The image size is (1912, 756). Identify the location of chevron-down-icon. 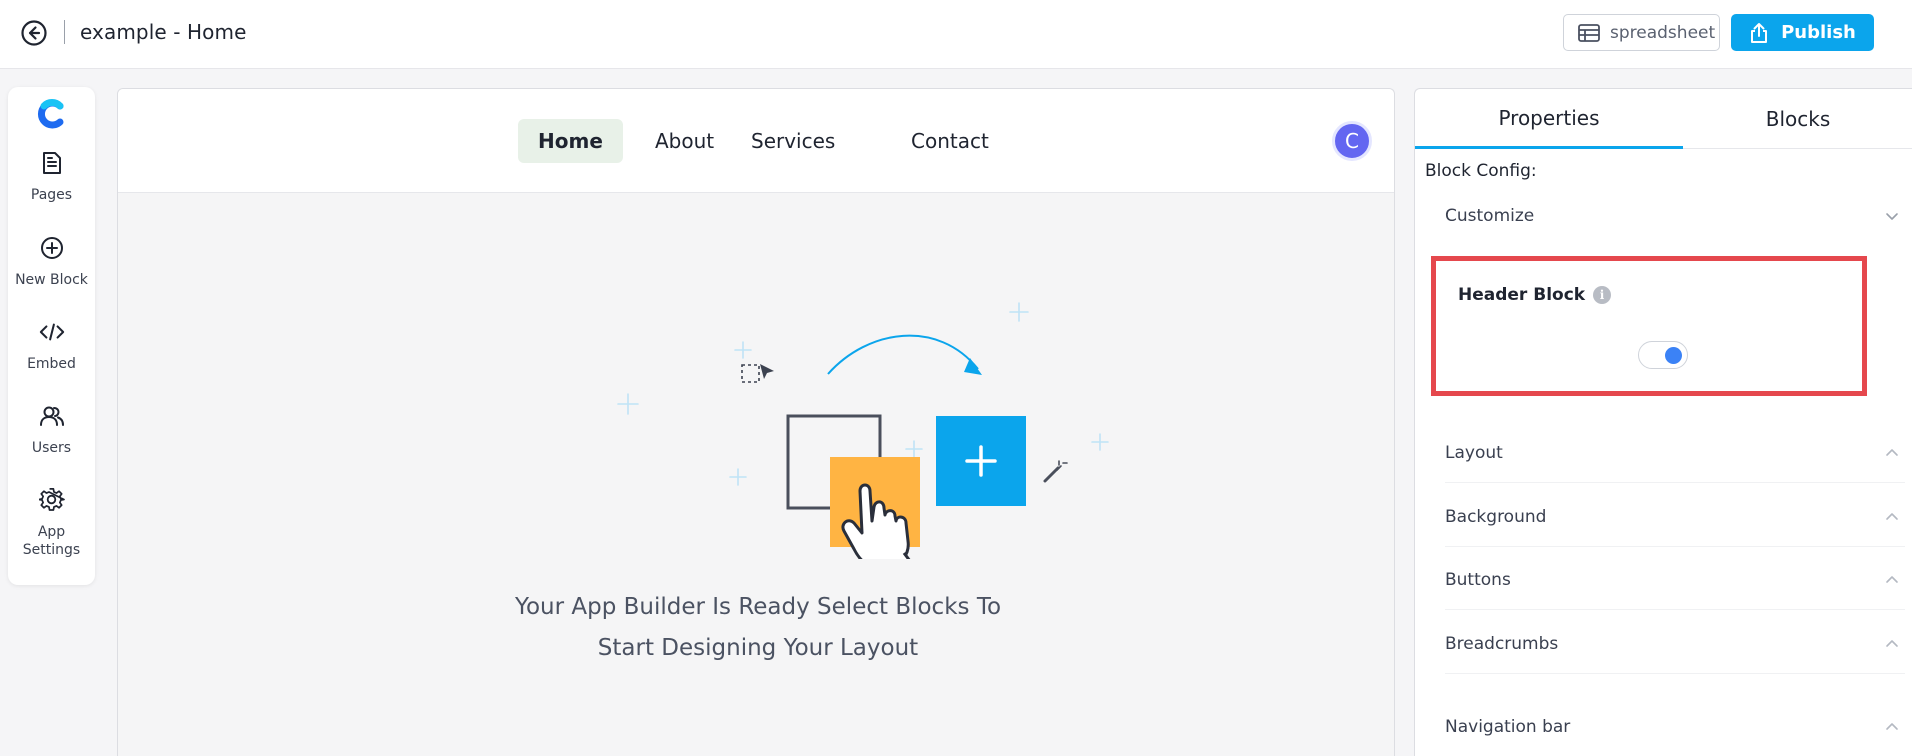
(1892, 216).